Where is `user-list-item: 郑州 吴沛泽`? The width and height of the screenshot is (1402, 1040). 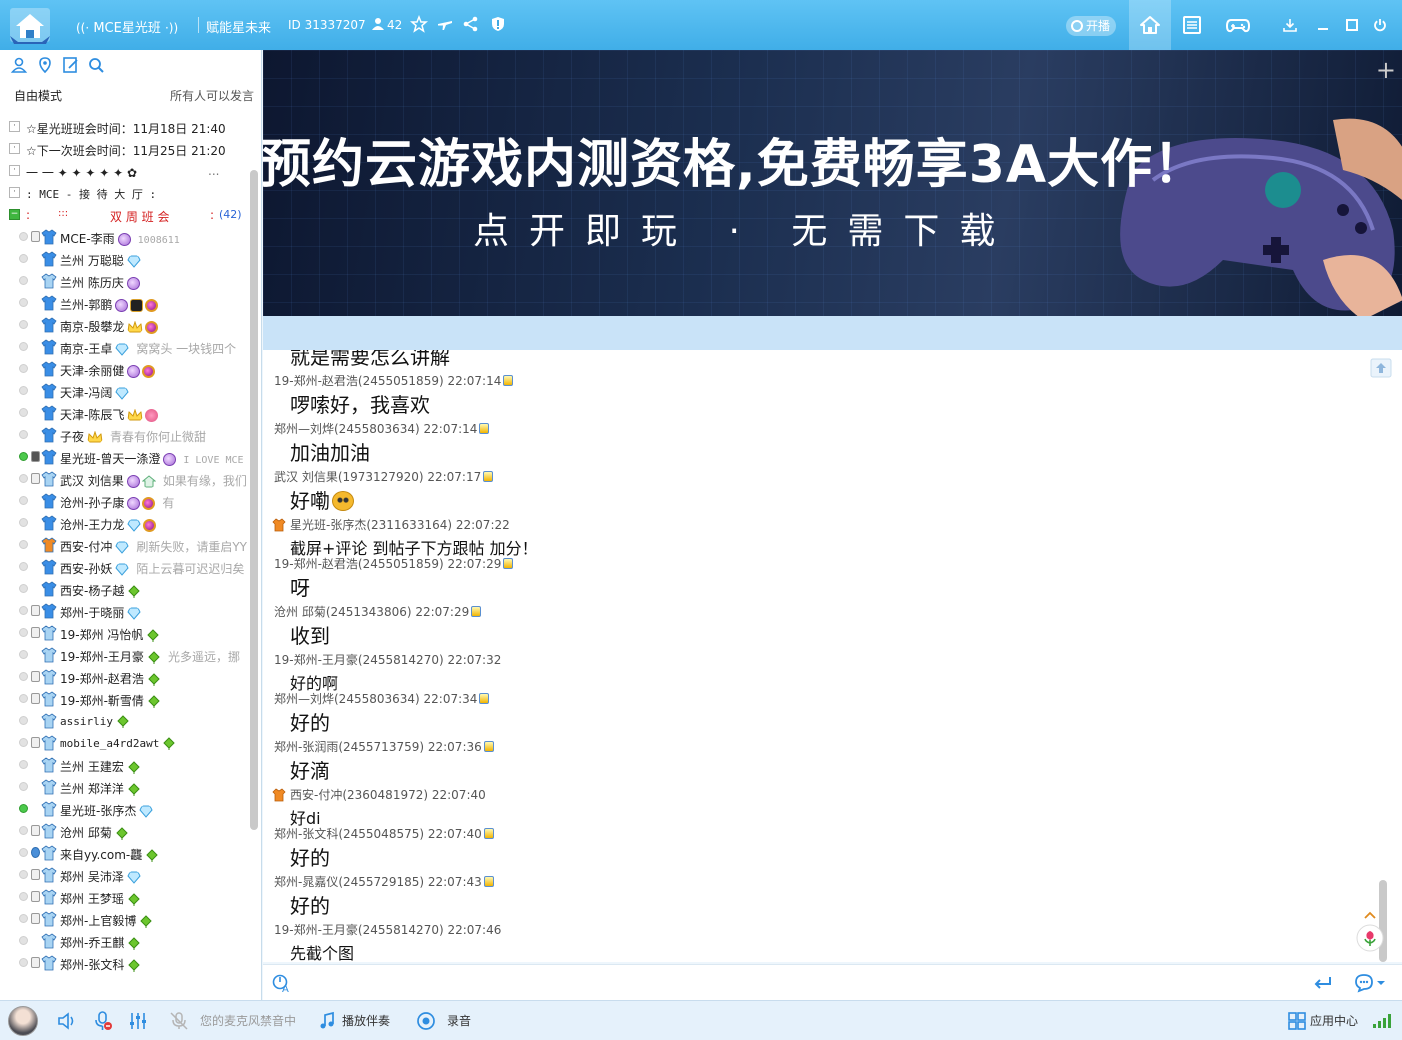
user-list-item: 郑州 吴沛泽 is located at coordinates (125, 875).